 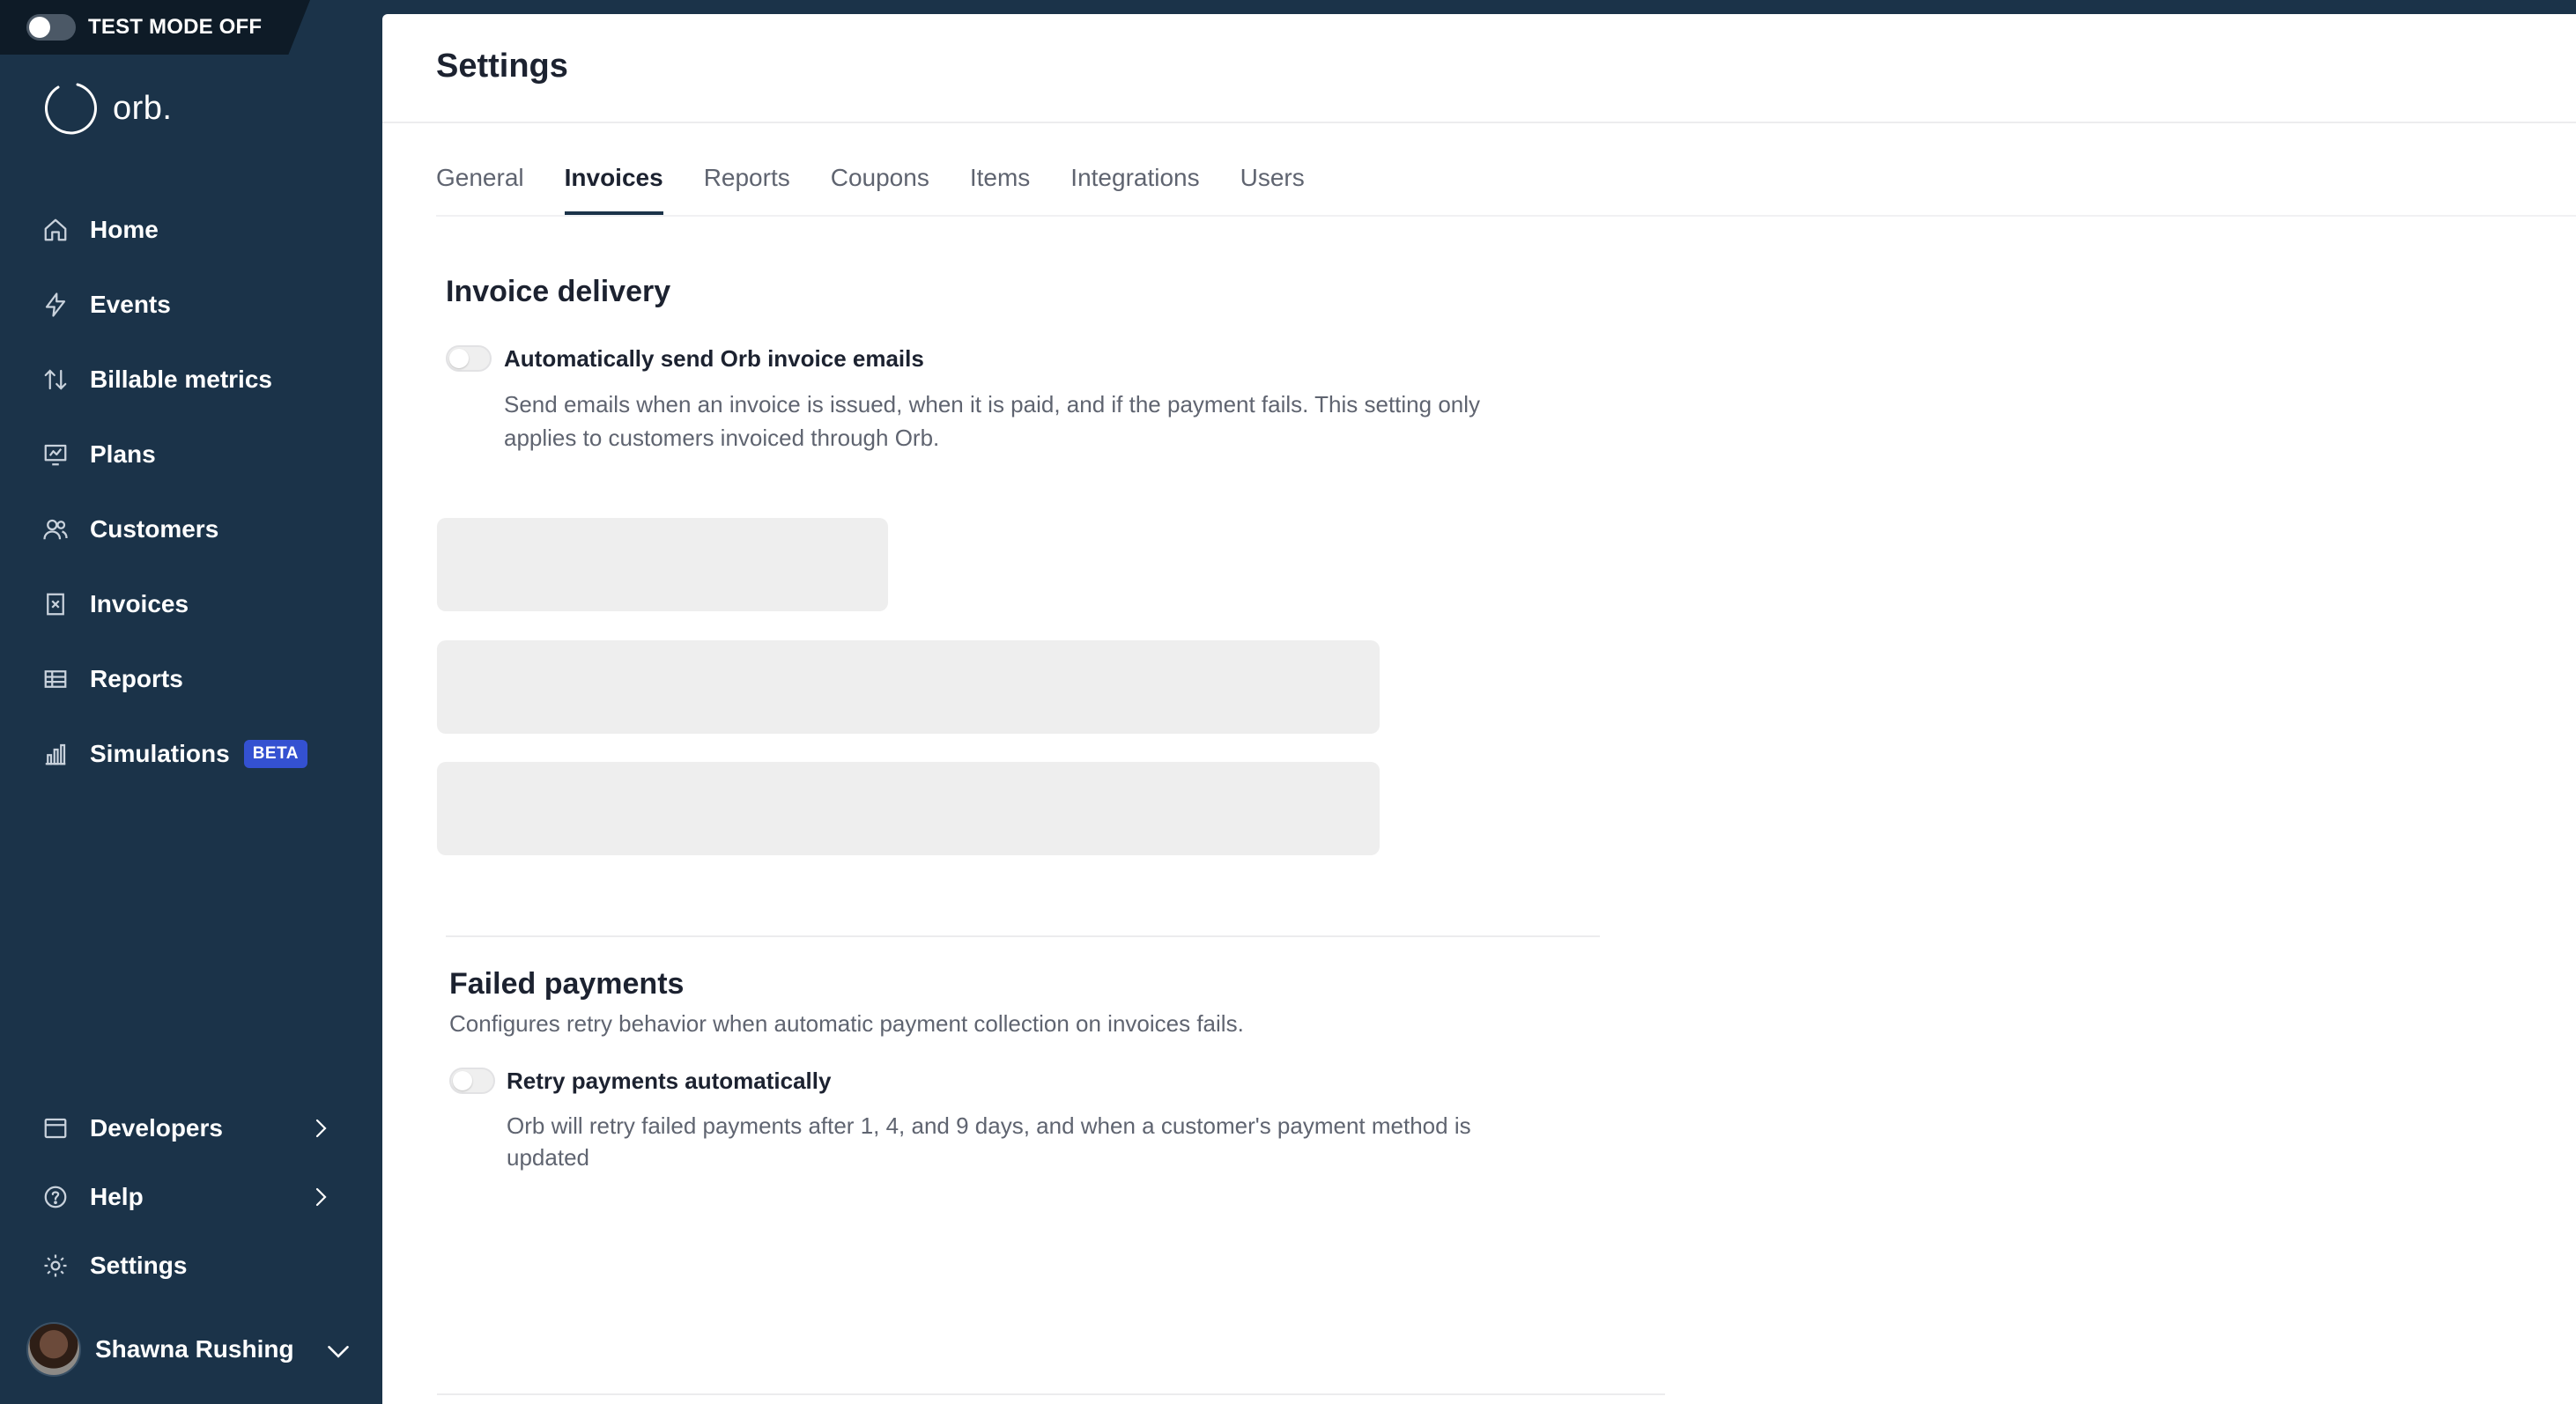 I want to click on test-mode-toggle, so click(x=51, y=27).